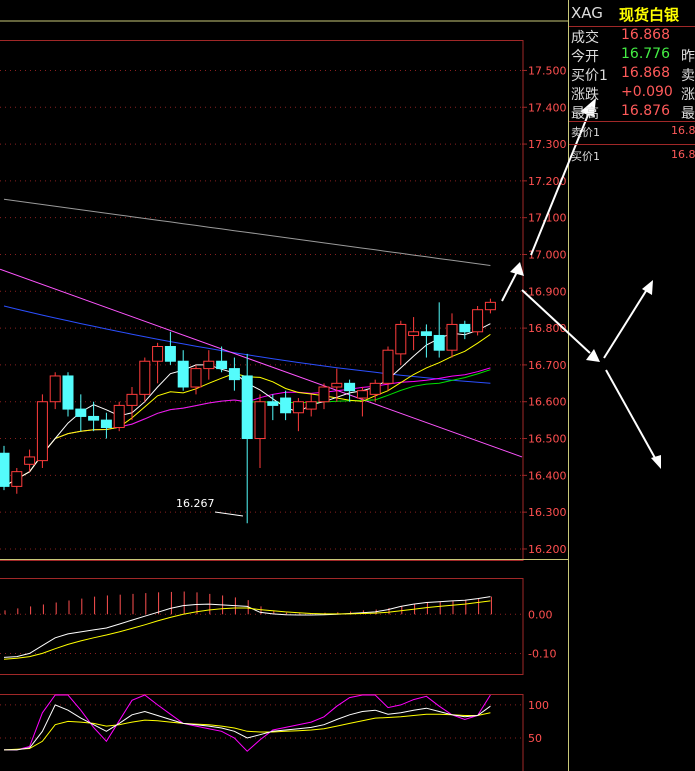  I want to click on symbol-code: XAG, so click(587, 13).